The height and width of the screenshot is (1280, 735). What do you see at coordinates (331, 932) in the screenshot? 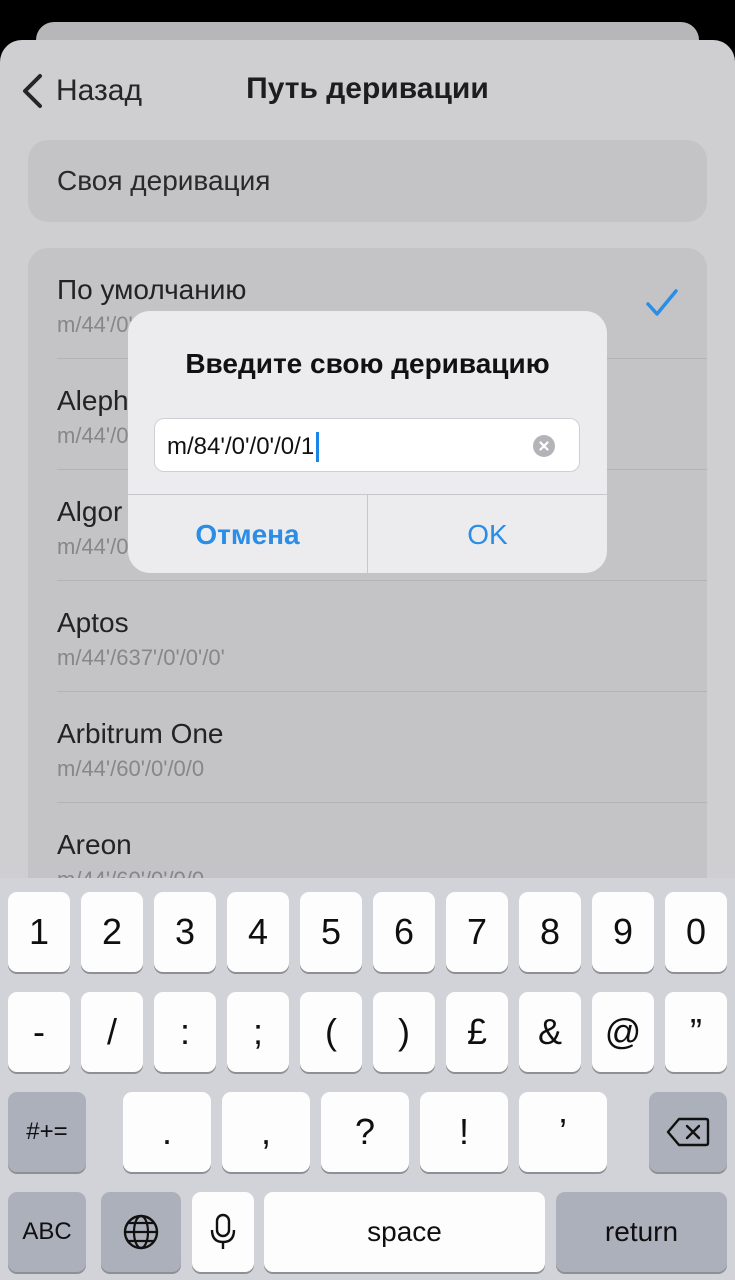
I see `key-5: 5` at bounding box center [331, 932].